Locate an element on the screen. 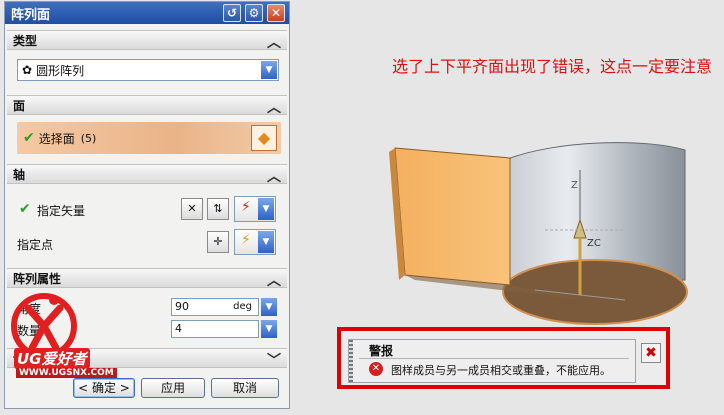 The height and width of the screenshot is (415, 724). section-props-label: 阵列属性 is located at coordinates (37, 278).